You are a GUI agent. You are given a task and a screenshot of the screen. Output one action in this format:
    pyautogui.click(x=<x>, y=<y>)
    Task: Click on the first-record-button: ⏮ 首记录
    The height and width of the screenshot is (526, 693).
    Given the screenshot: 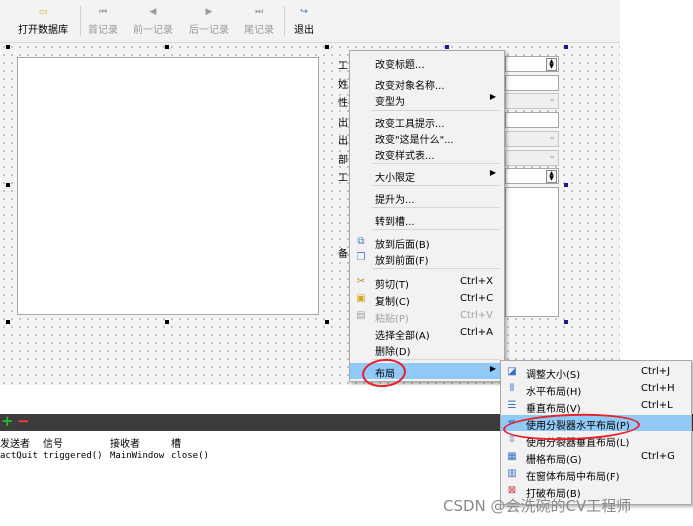 What is the action you would take?
    pyautogui.click(x=103, y=21)
    